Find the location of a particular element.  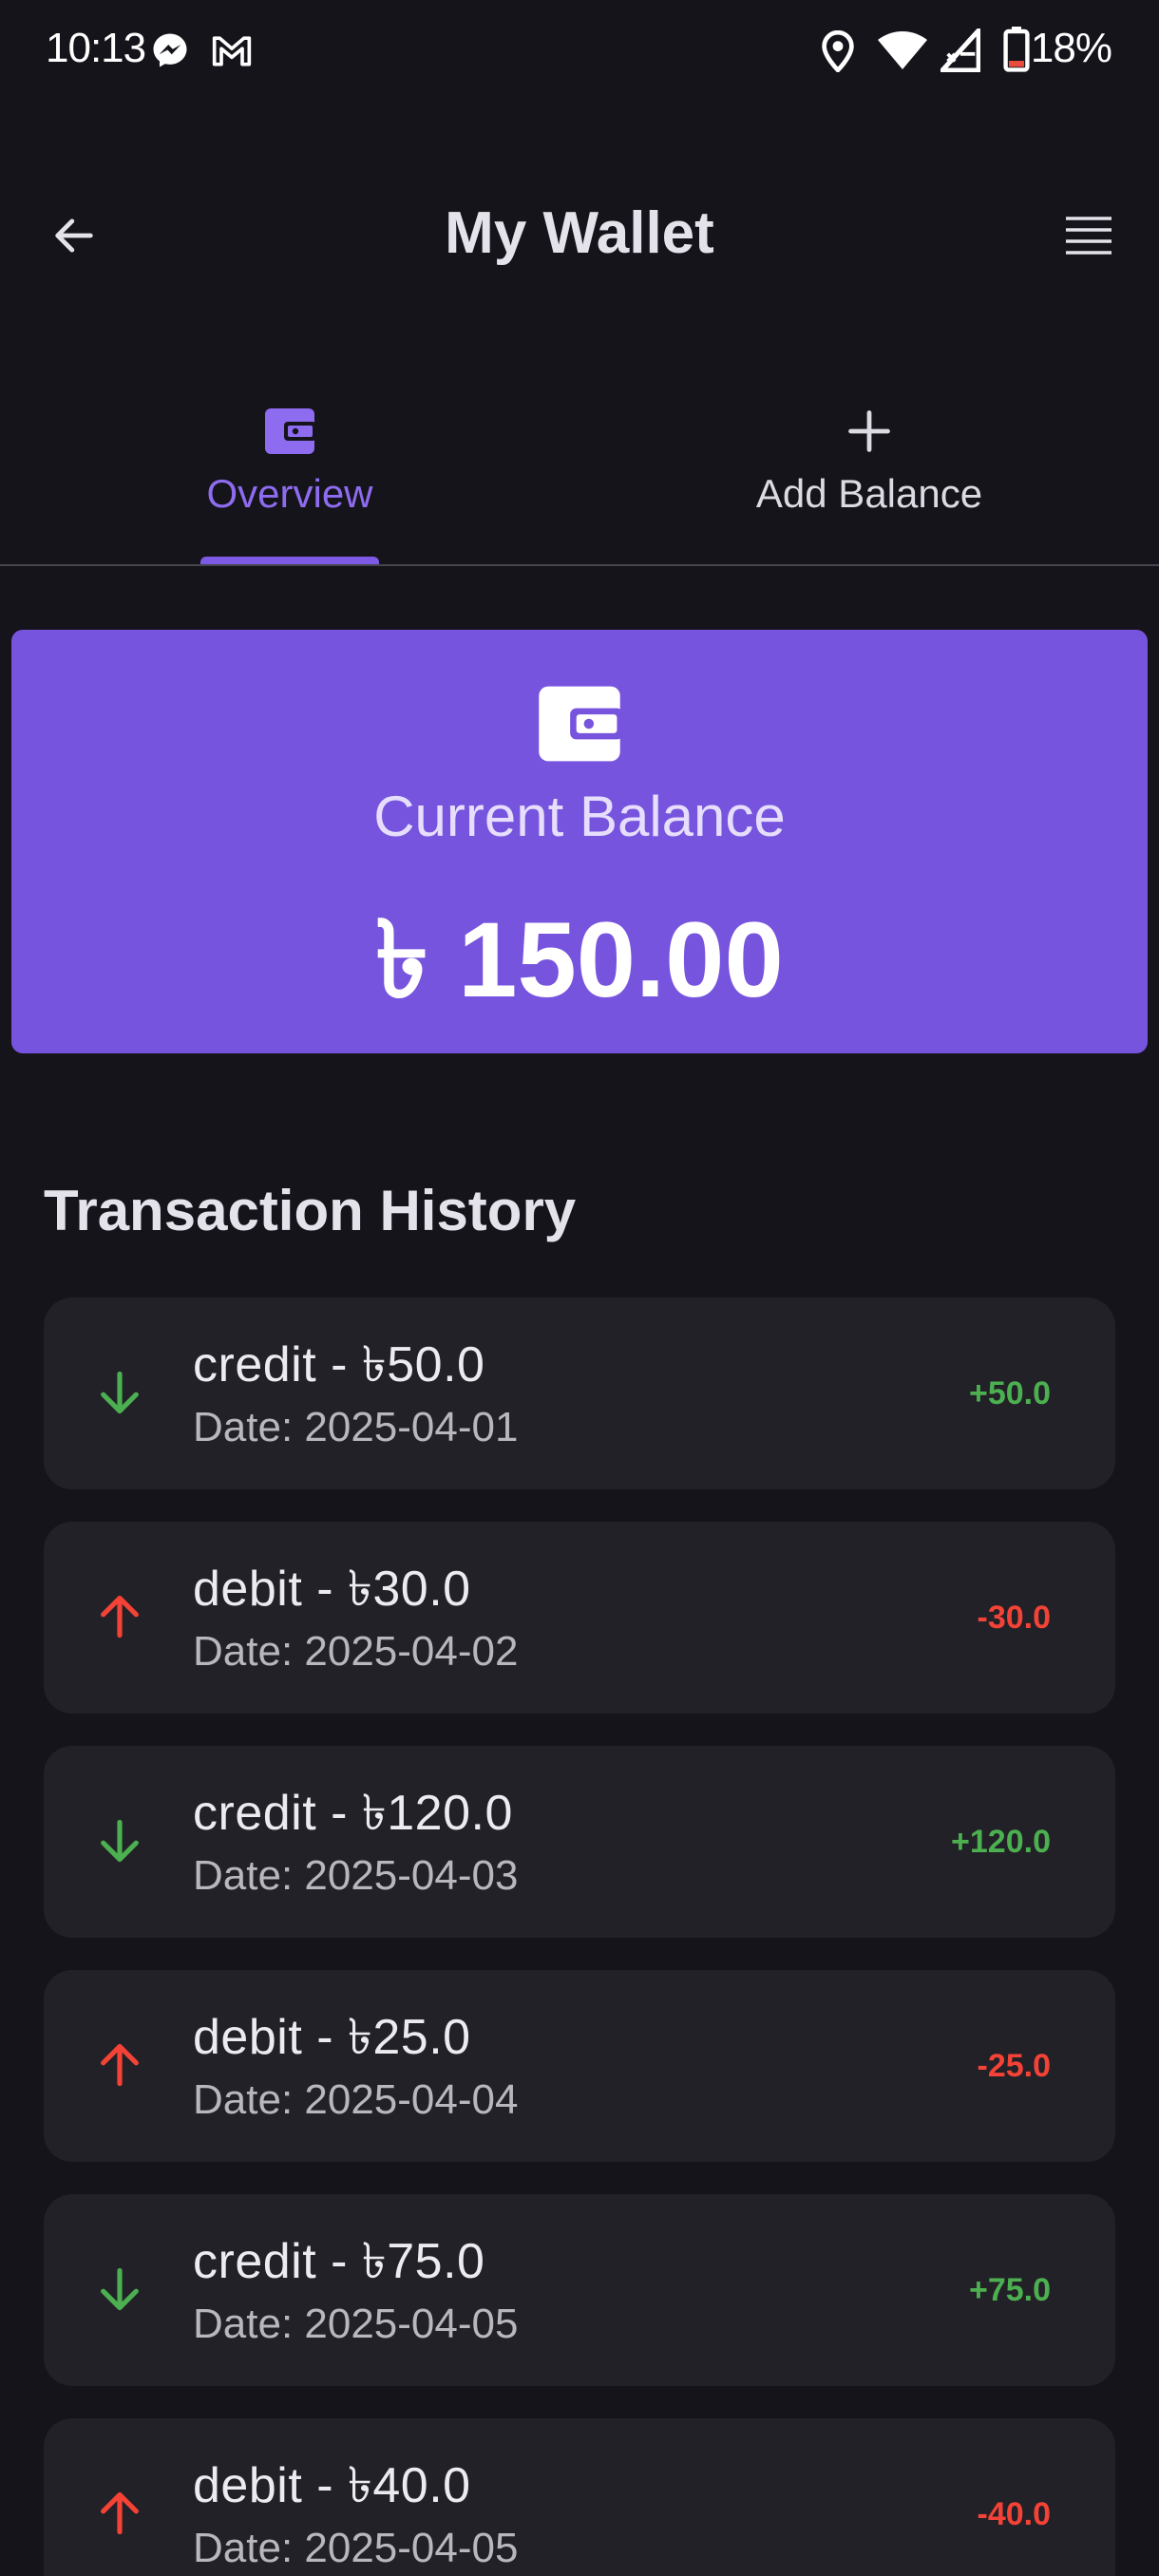

transaction-amount: -40.0 is located at coordinates (1014, 2514).